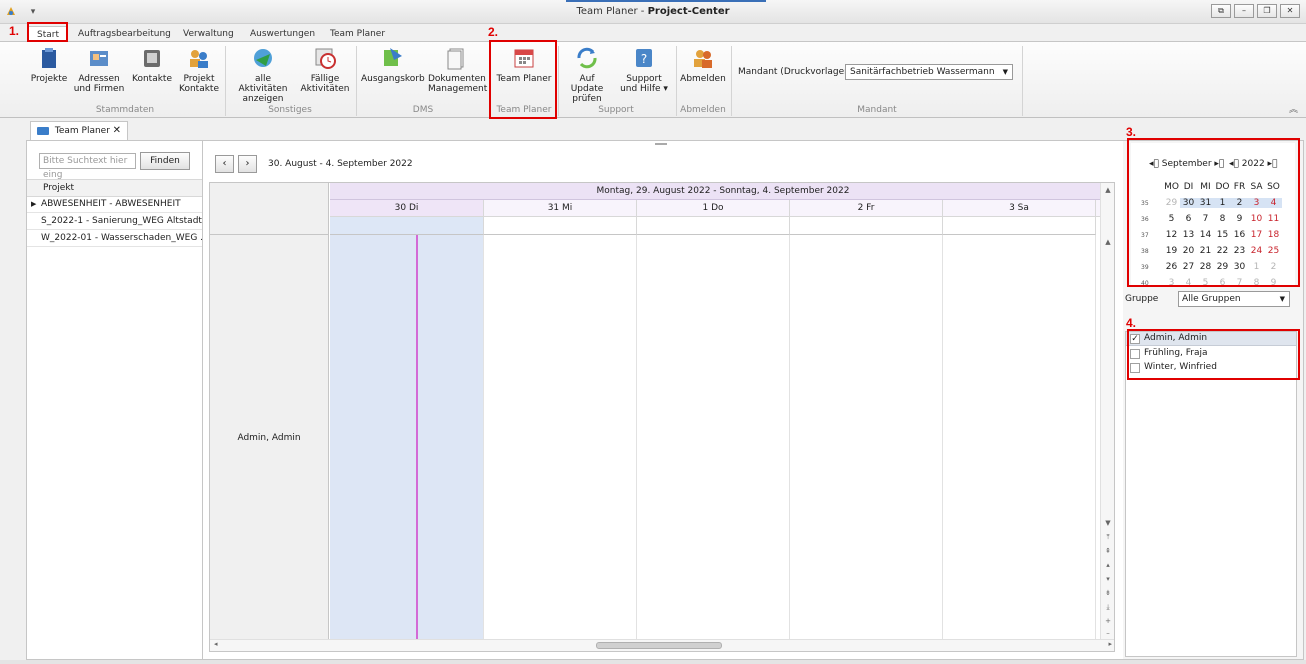  Describe the element at coordinates (1107, 607) in the screenshot. I see `scroll-last-icon: ⤓` at that location.